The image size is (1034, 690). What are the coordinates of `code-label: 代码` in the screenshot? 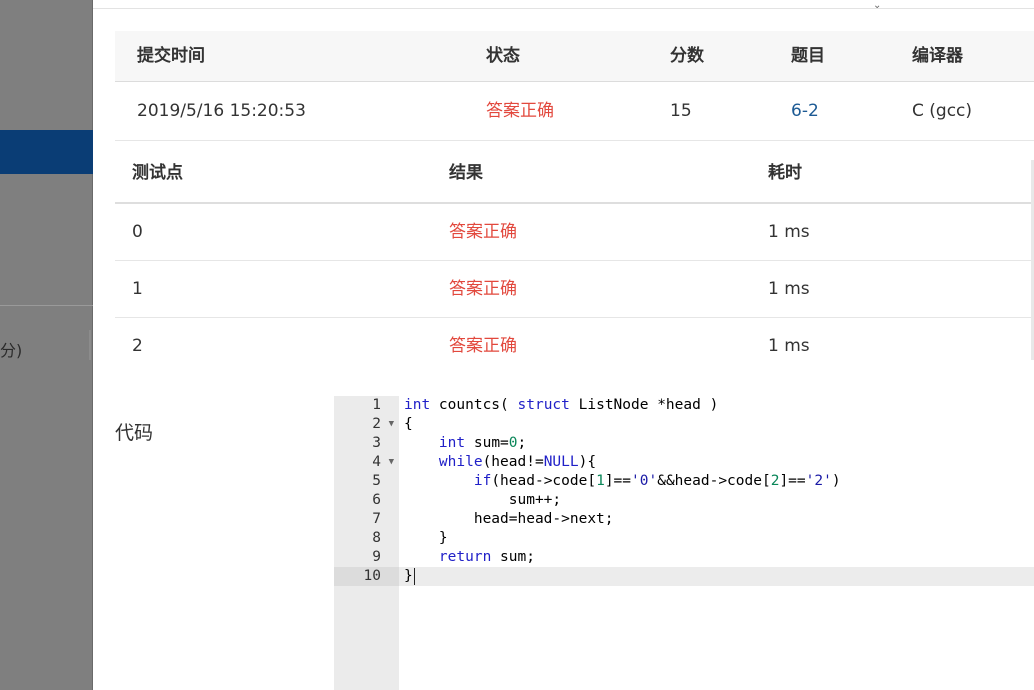 It's located at (134, 433).